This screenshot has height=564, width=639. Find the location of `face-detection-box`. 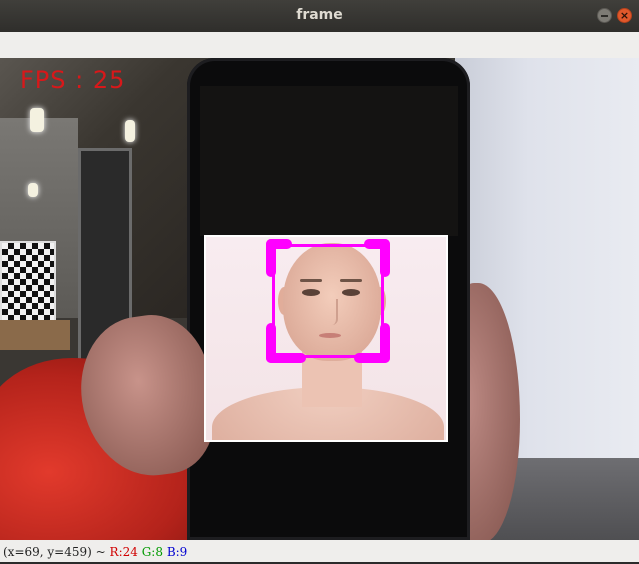

face-detection-box is located at coordinates (328, 301).